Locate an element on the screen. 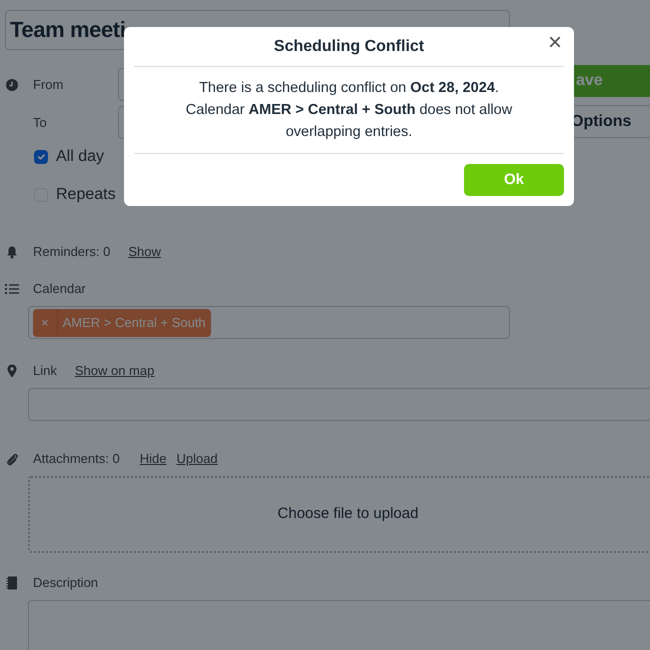 Image resolution: width=650 pixels, height=650 pixels. field-label: From is located at coordinates (48, 85).